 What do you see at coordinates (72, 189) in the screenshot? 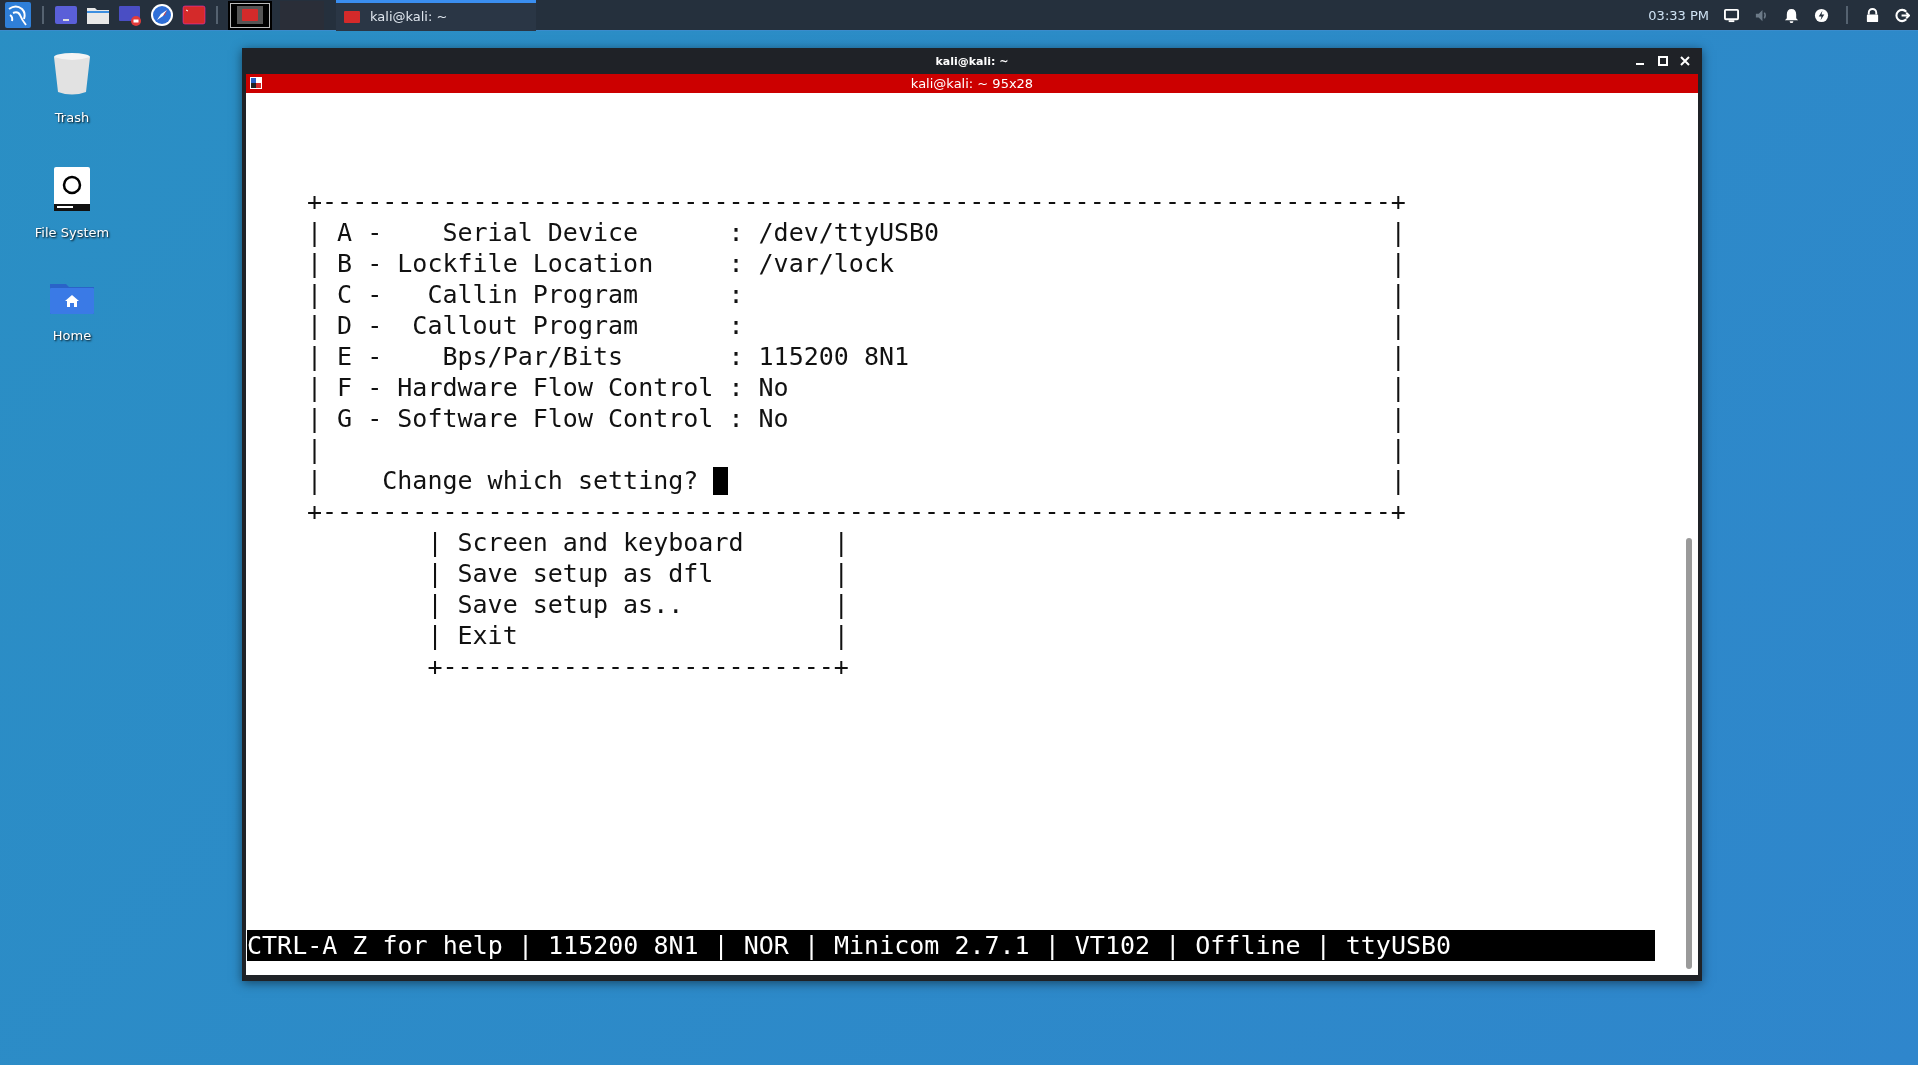
I see `drive-icon` at bounding box center [72, 189].